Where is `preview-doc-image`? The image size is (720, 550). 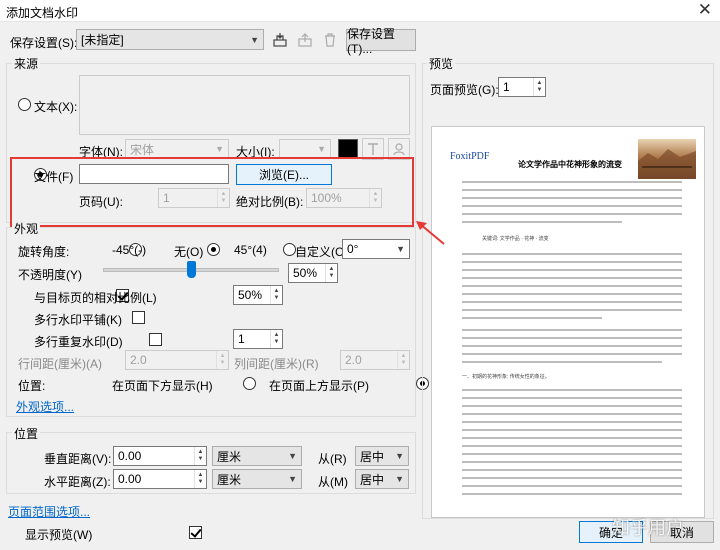
preview-doc-image is located at coordinates (667, 159).